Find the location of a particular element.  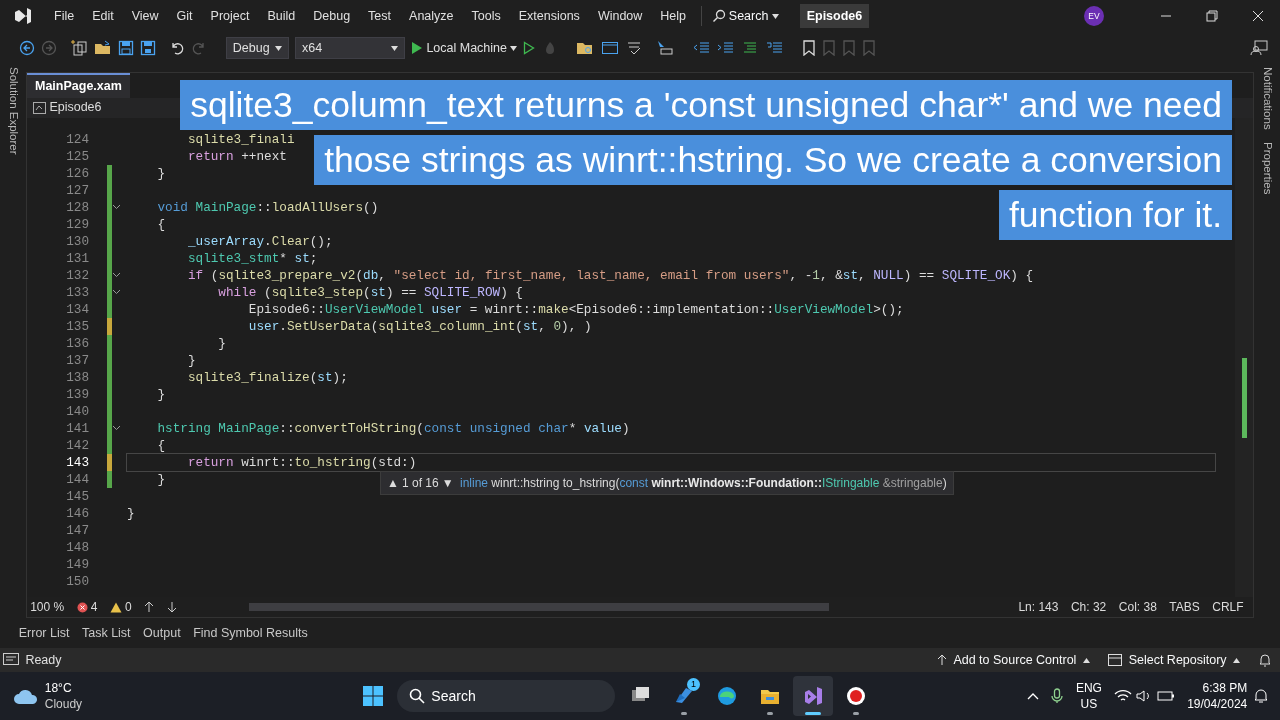

chevron-up-icon is located at coordinates (1032, 696).